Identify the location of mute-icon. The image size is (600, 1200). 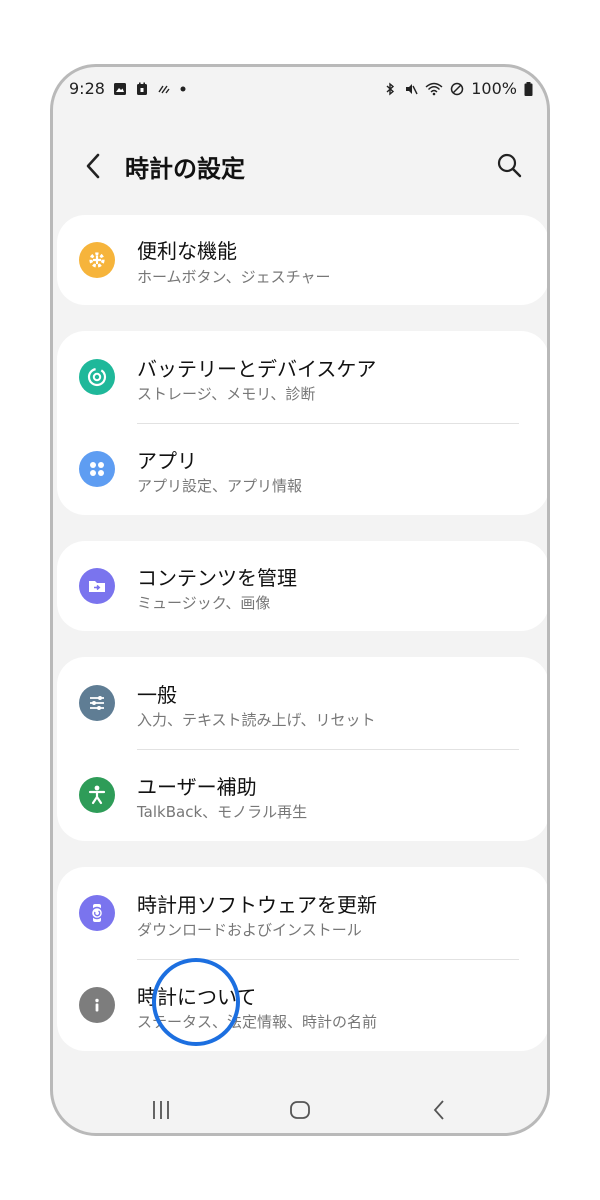
(412, 88).